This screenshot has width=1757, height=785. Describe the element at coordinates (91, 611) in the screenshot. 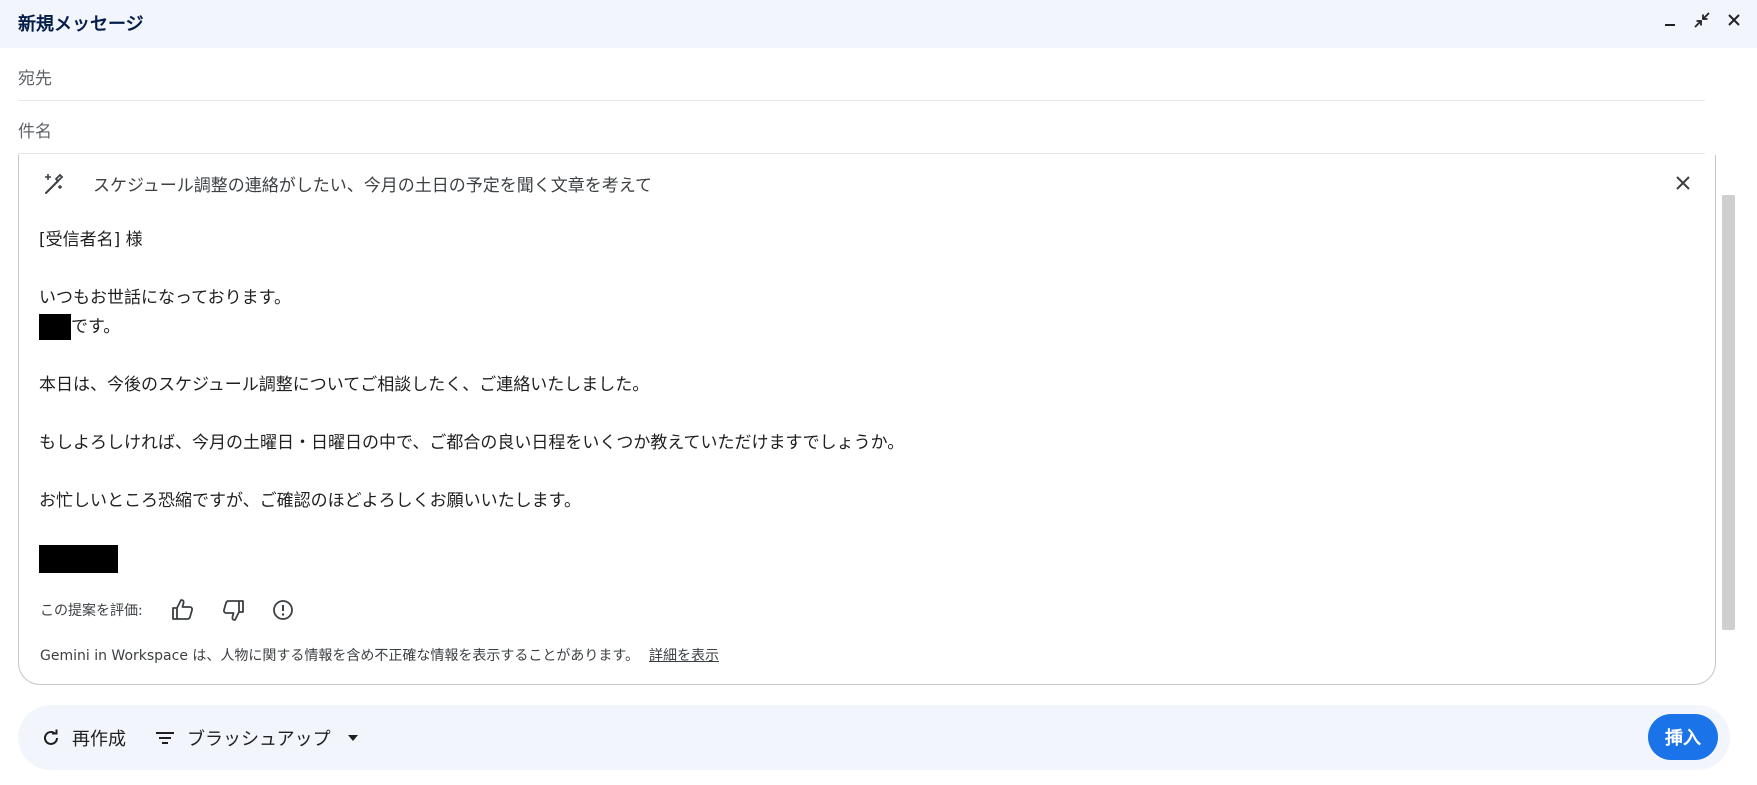

I see `rating-label: この提案を評価:` at that location.